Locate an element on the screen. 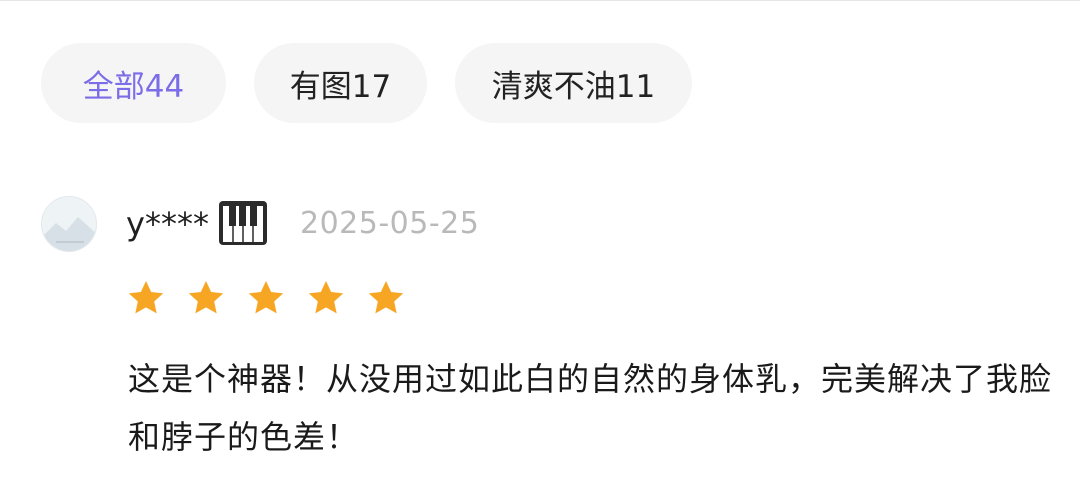 Image resolution: width=1080 pixels, height=487 pixels. avatar-image is located at coordinates (69, 224).